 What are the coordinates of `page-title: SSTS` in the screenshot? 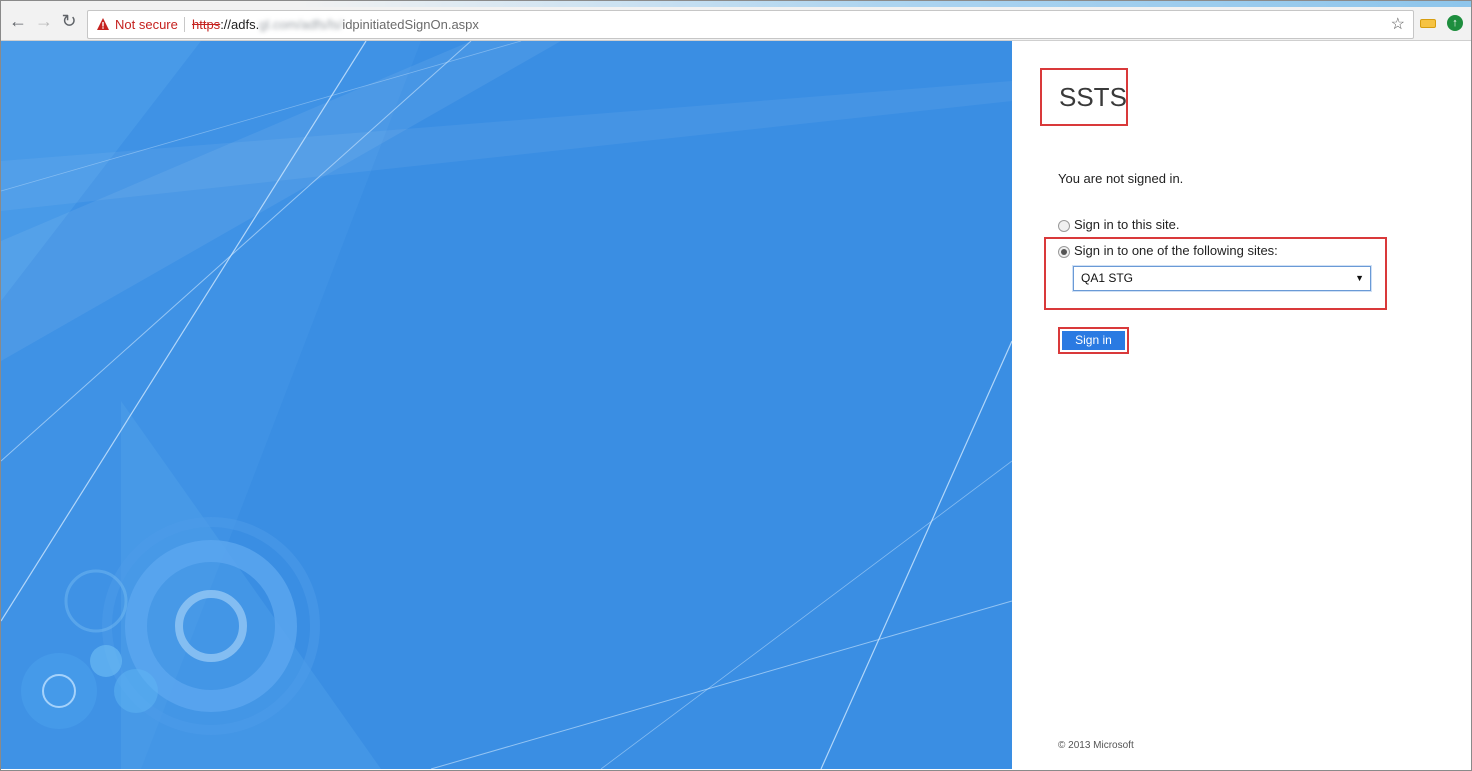 It's located at (1093, 97).